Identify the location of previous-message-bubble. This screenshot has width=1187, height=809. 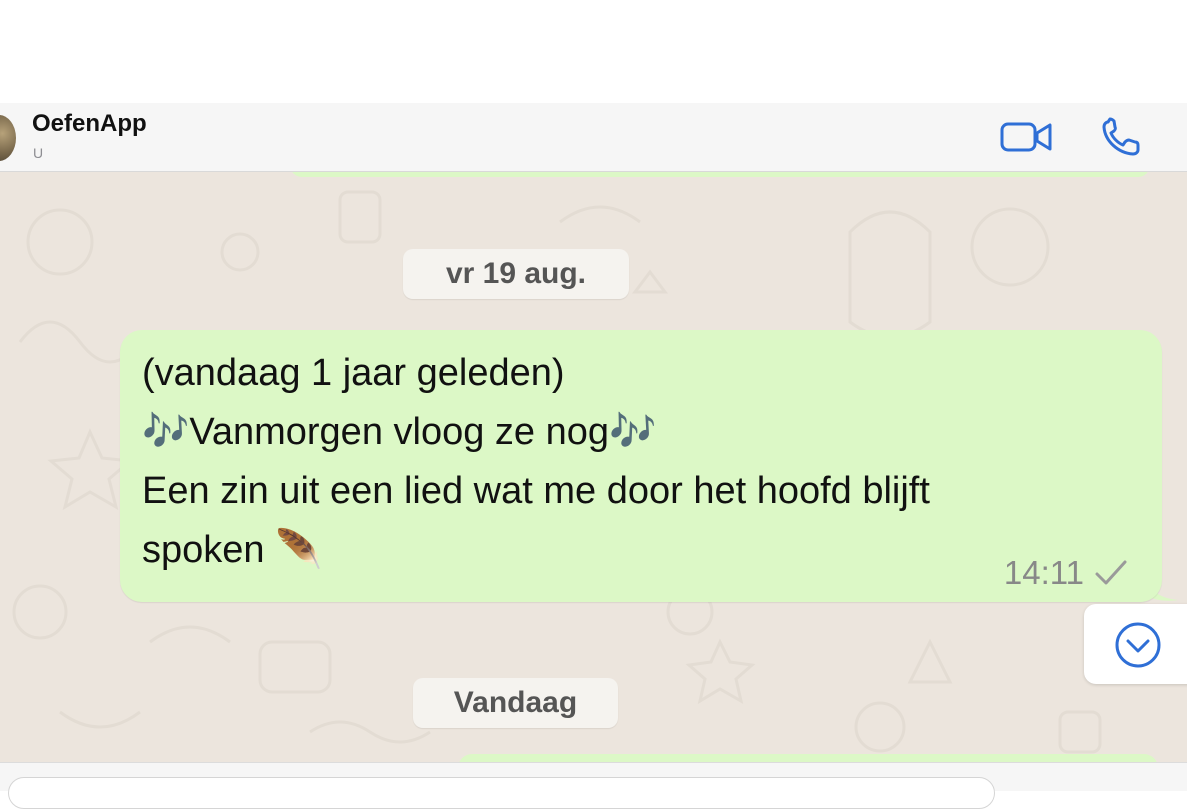
(720, 174).